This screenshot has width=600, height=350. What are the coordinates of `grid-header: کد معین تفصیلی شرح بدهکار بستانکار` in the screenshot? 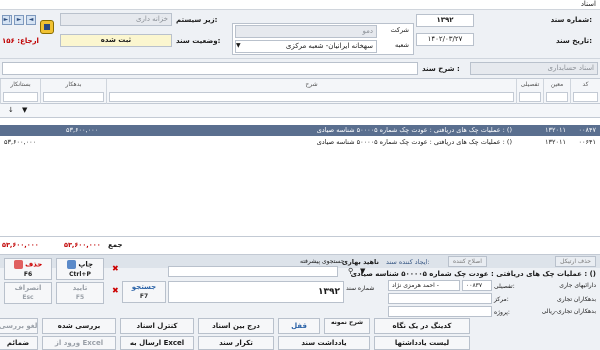 It's located at (300, 91).